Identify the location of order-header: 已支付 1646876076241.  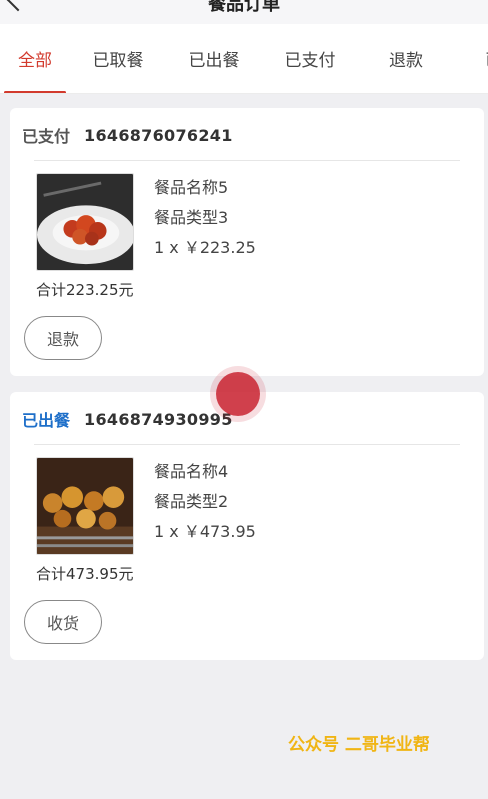
(247, 135).